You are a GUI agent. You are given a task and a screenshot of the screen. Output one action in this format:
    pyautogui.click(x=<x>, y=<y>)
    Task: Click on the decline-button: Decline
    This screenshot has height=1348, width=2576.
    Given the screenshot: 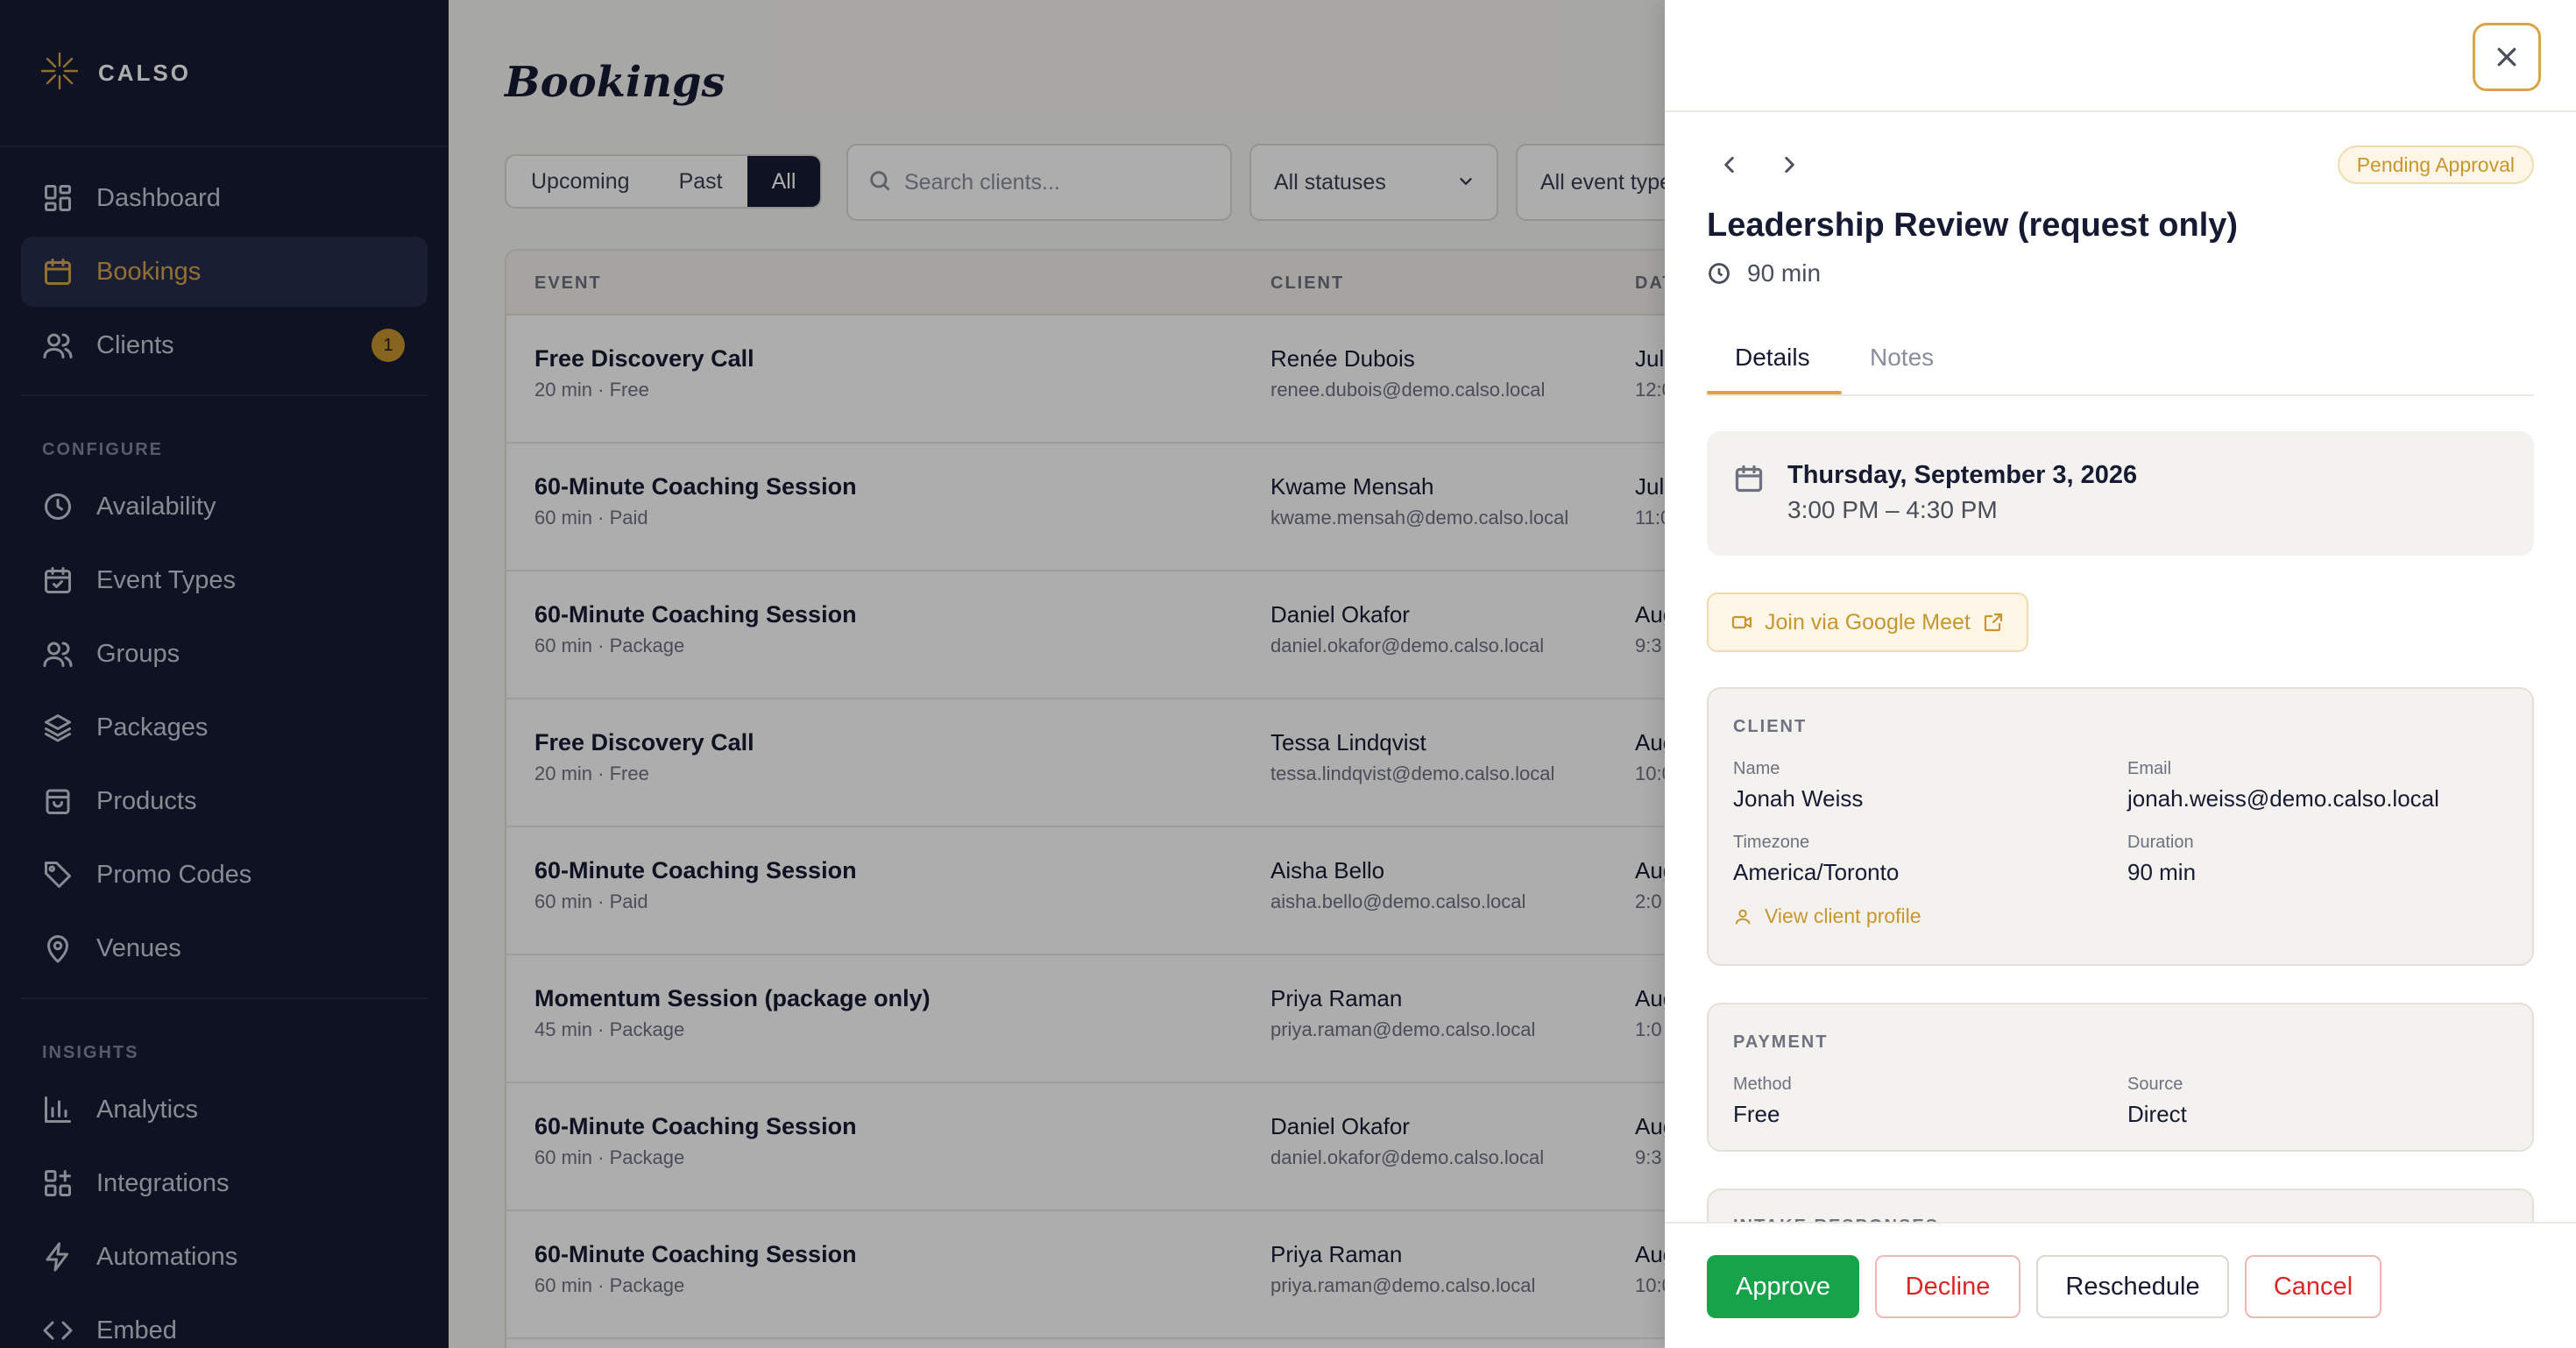 What is the action you would take?
    pyautogui.click(x=1947, y=1286)
    